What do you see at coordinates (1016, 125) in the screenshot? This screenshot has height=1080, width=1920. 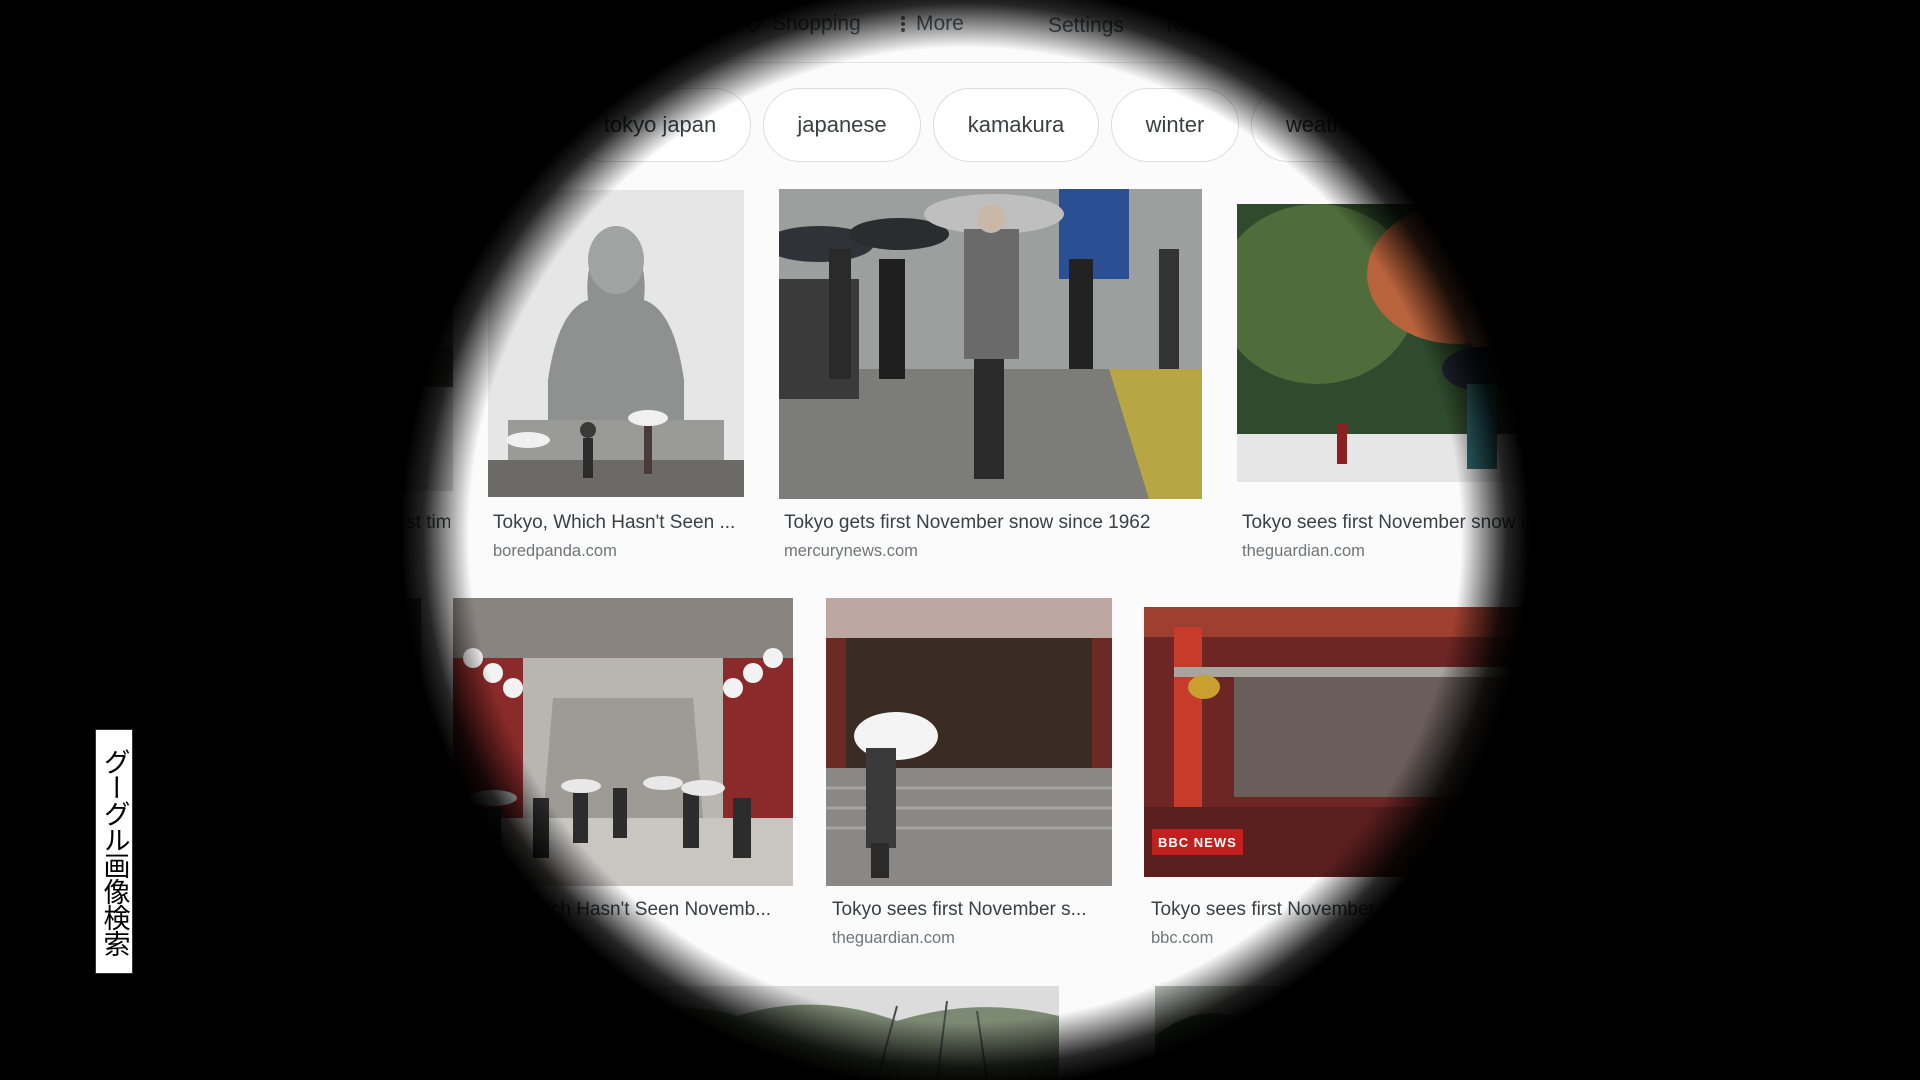 I see `chip-kamakura: kamakura` at bounding box center [1016, 125].